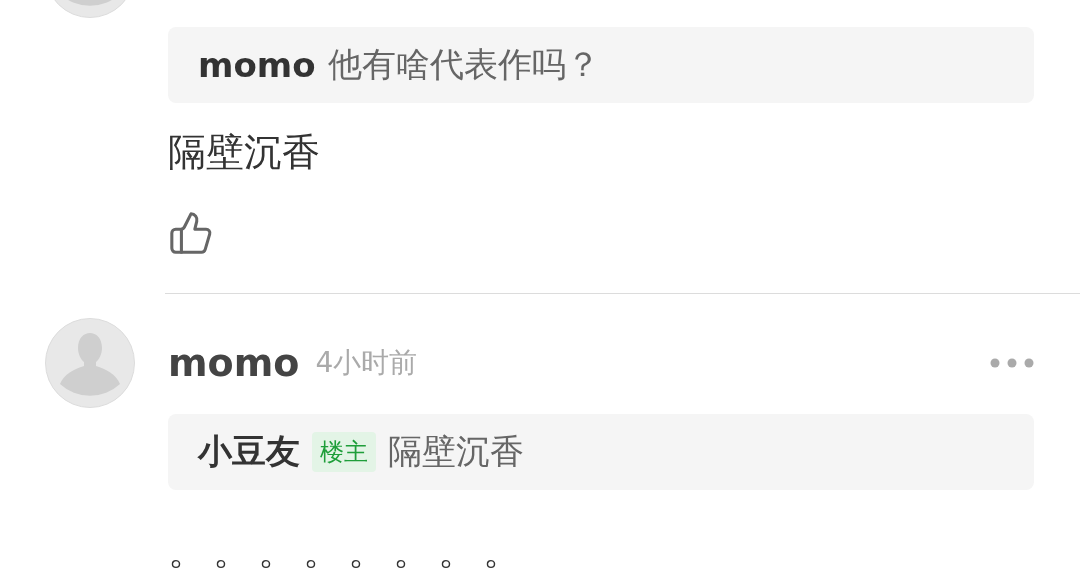 The image size is (1080, 588). What do you see at coordinates (257, 65) in the screenshot?
I see `quoted-author: momo` at bounding box center [257, 65].